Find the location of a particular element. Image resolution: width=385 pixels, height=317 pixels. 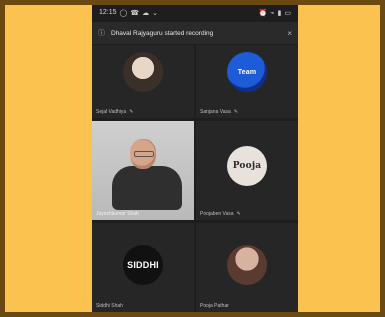

chevron-down-icon: ⌄ is located at coordinates (155, 13).